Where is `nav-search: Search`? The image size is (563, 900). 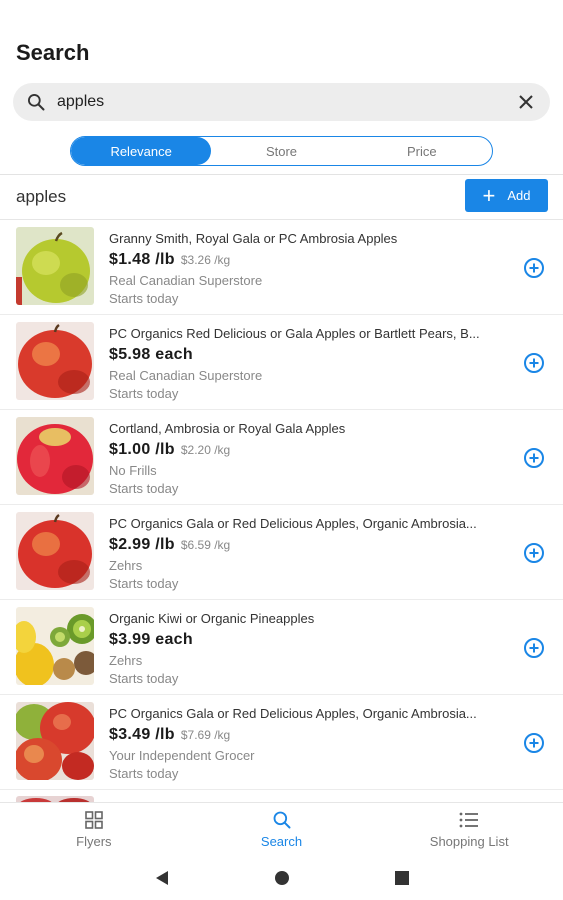
nav-search: Search is located at coordinates (282, 829).